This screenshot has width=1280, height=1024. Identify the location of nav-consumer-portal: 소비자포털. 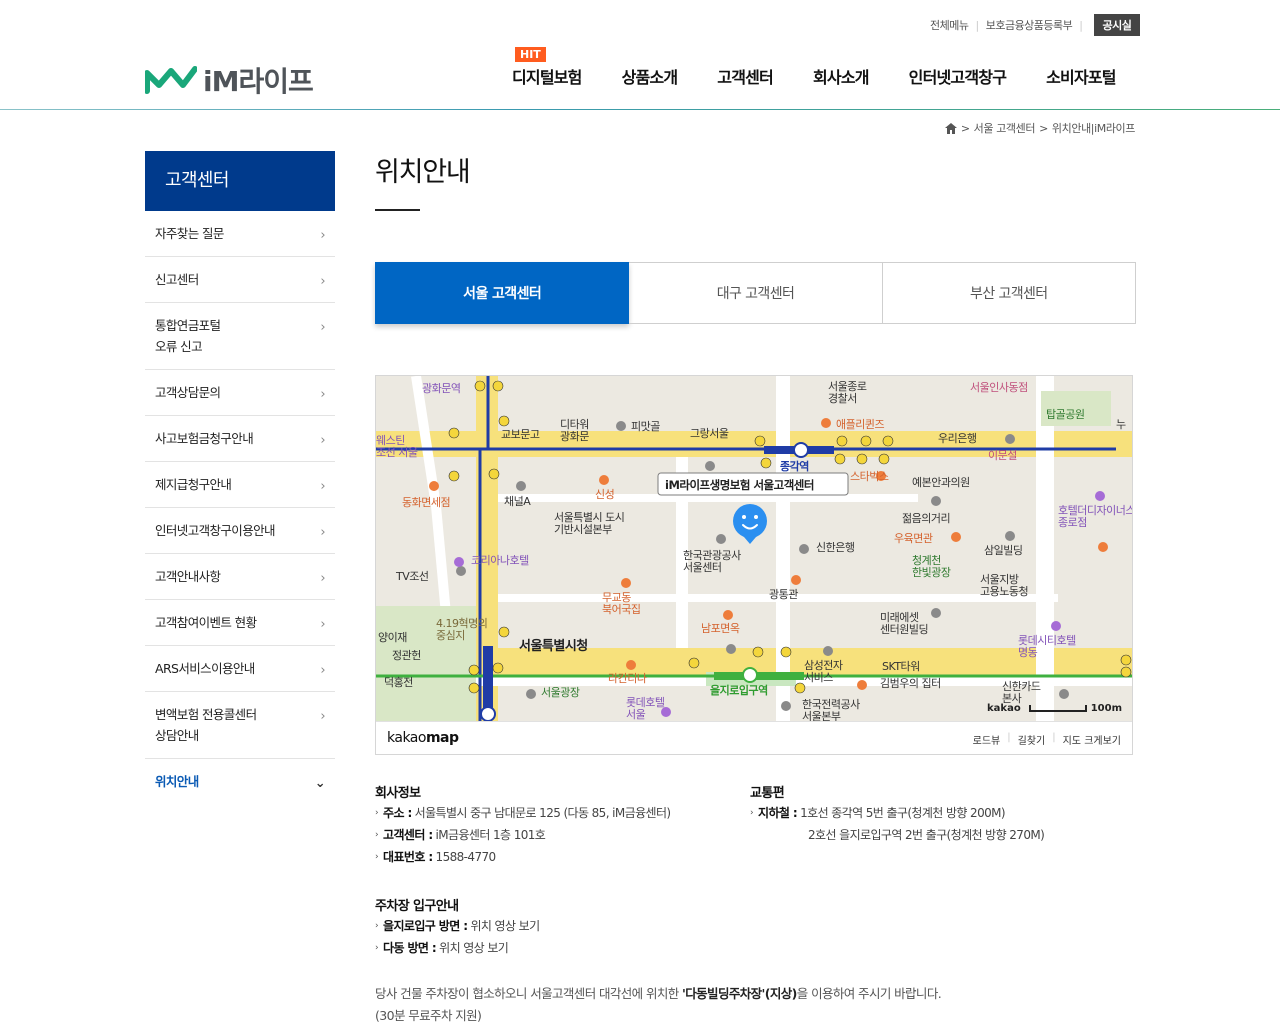
(1081, 76).